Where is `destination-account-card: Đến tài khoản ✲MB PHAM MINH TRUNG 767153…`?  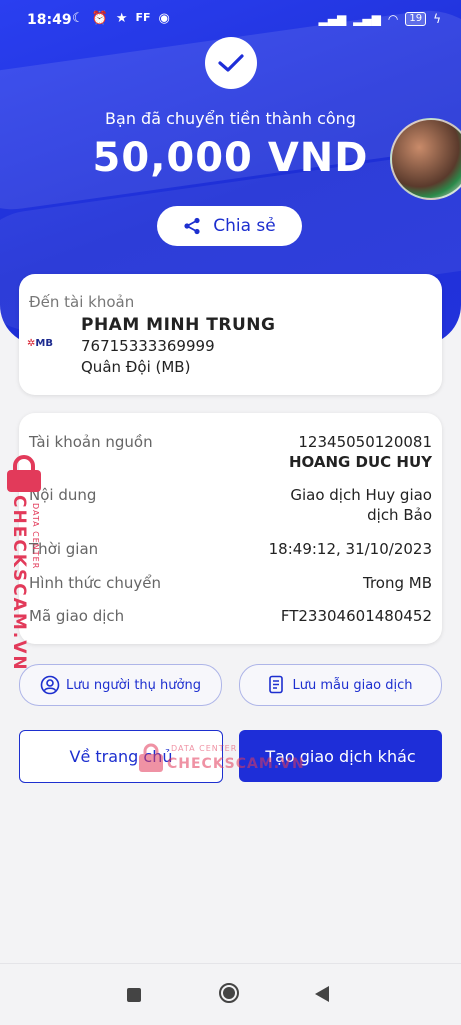
destination-account-card: Đến tài khoản ✲MB PHAM MINH TRUNG 767153… is located at coordinates (230, 334).